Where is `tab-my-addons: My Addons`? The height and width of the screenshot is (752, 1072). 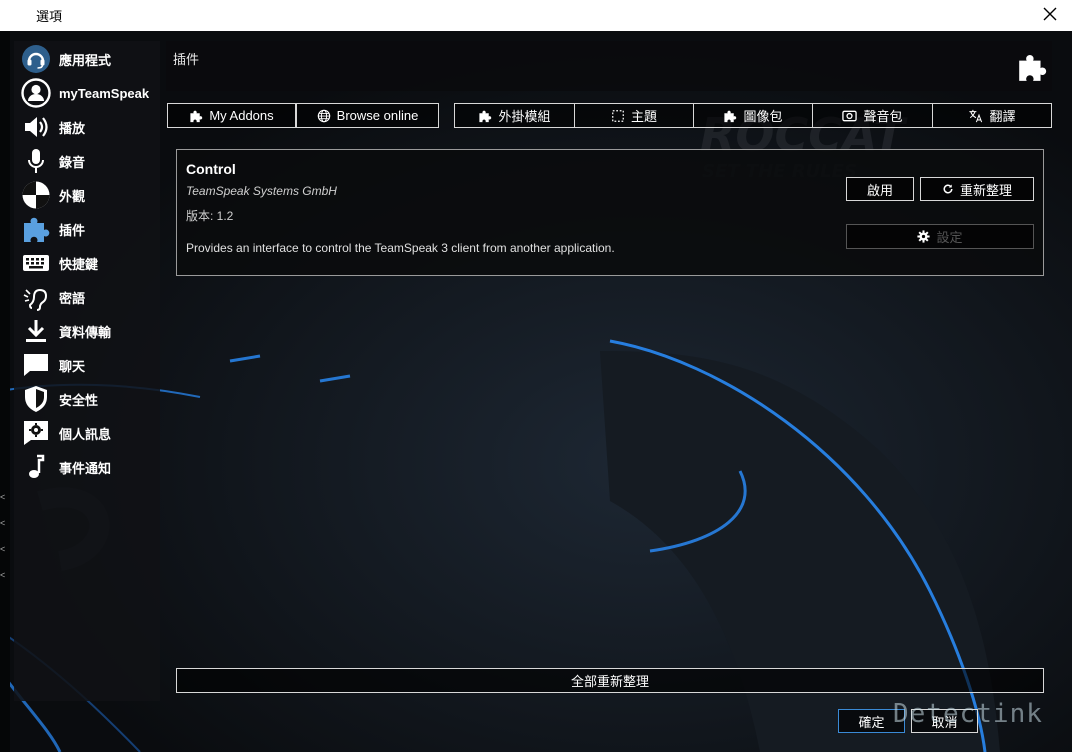
tab-my-addons: My Addons is located at coordinates (231, 115).